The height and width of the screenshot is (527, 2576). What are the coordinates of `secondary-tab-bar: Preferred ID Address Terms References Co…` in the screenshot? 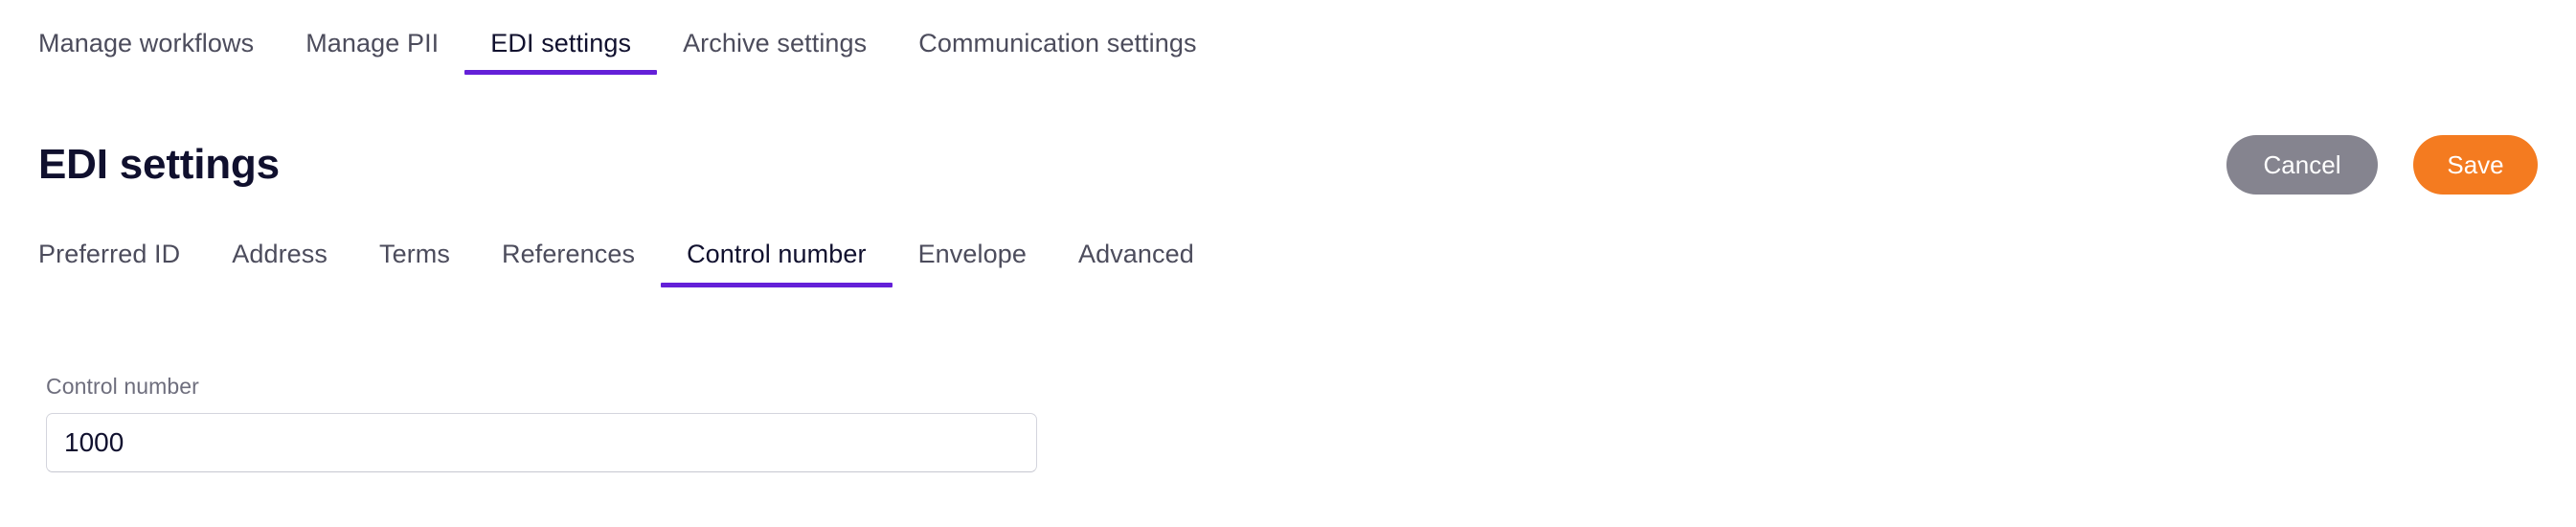 It's located at (629, 262).